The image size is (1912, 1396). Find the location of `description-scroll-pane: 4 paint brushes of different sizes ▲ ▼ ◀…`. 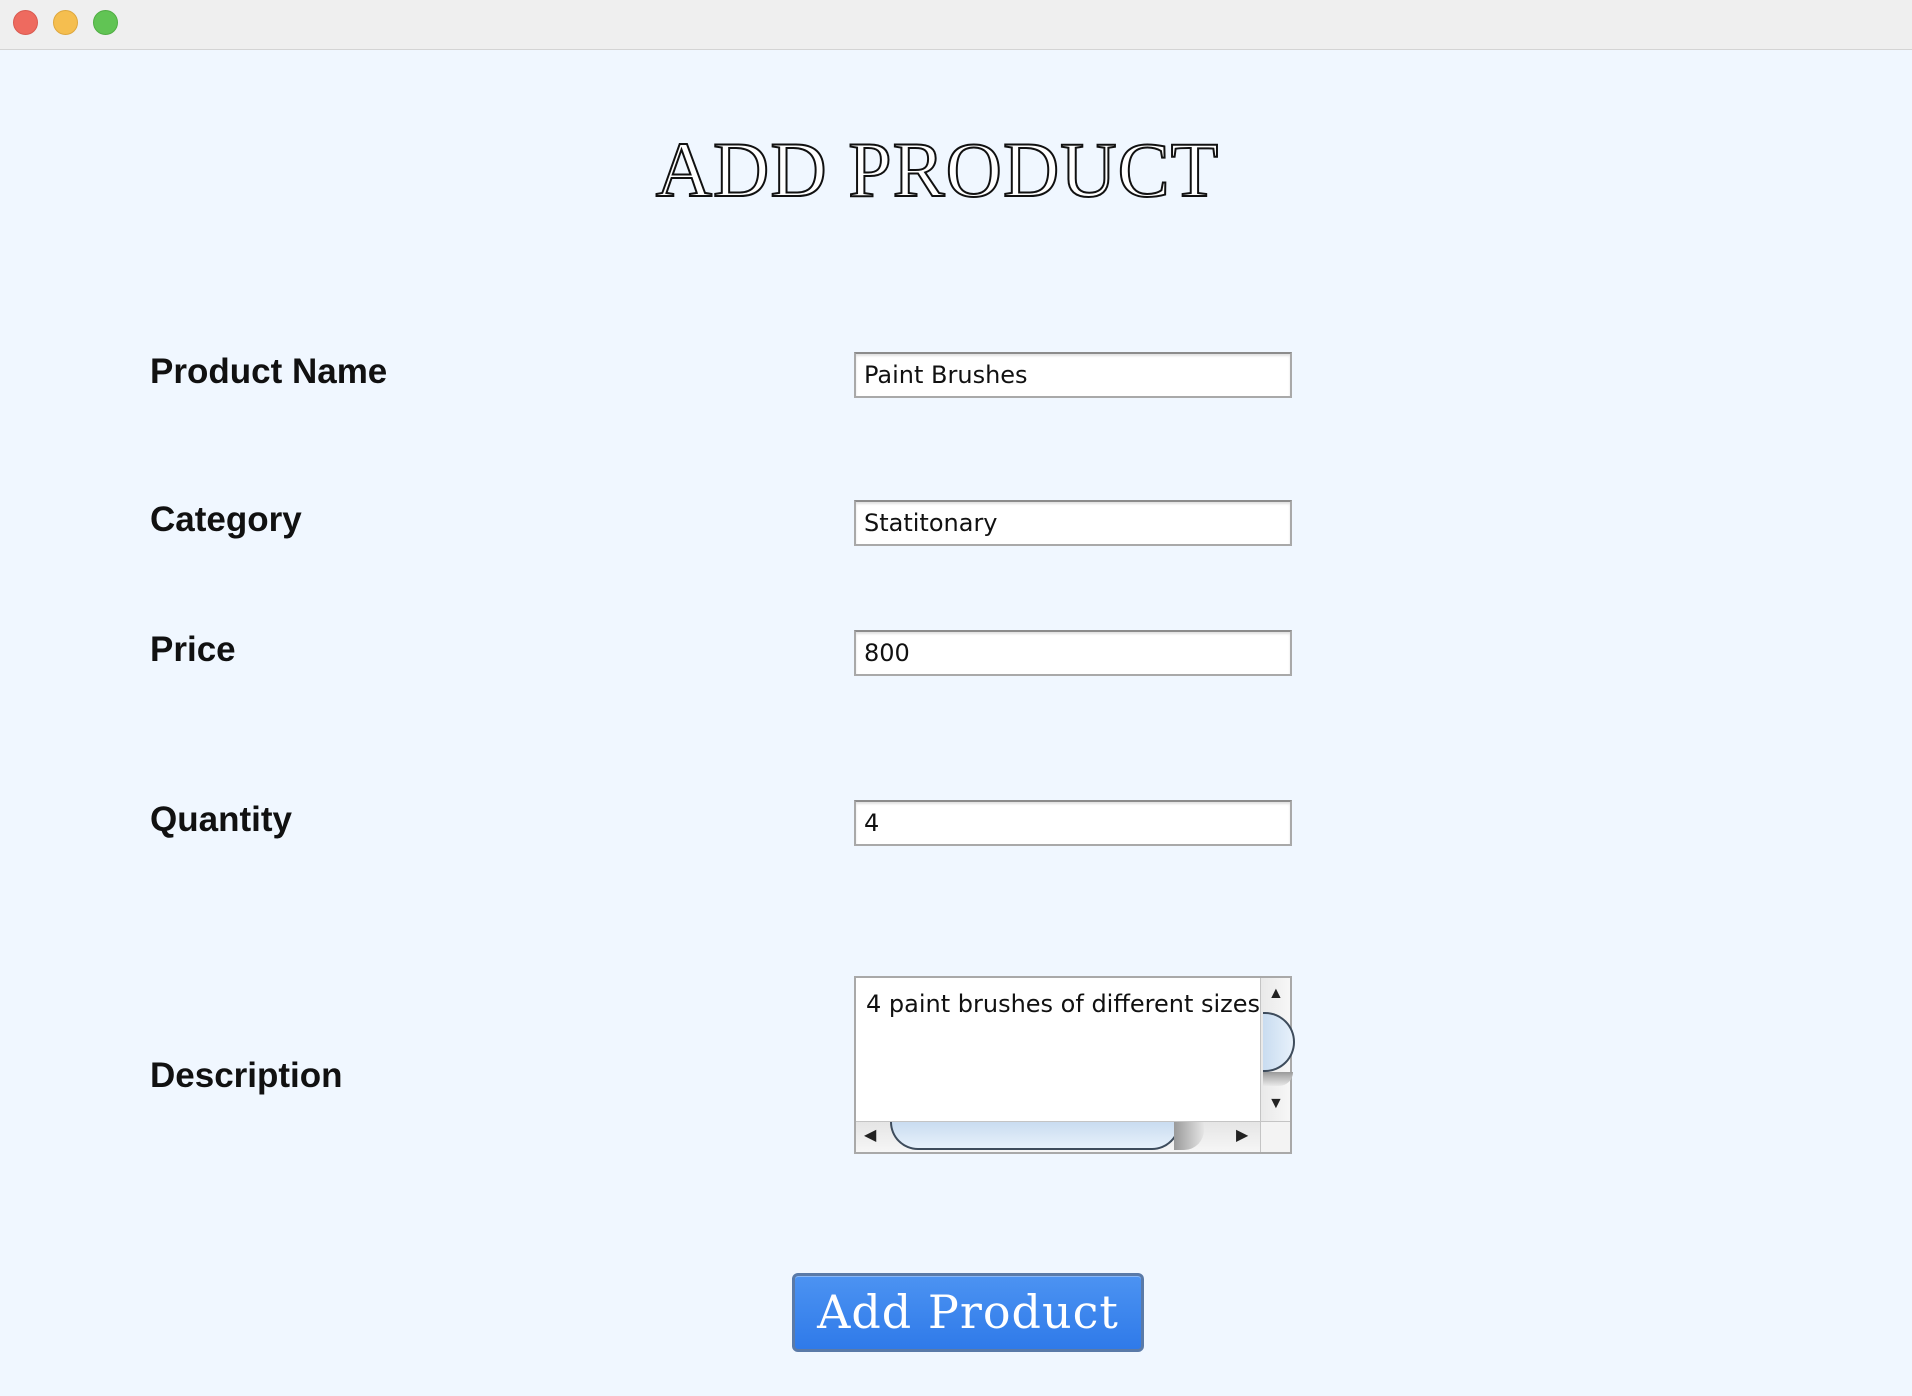

description-scroll-pane: 4 paint brushes of different sizes ▲ ▼ ◀… is located at coordinates (1074, 1065).